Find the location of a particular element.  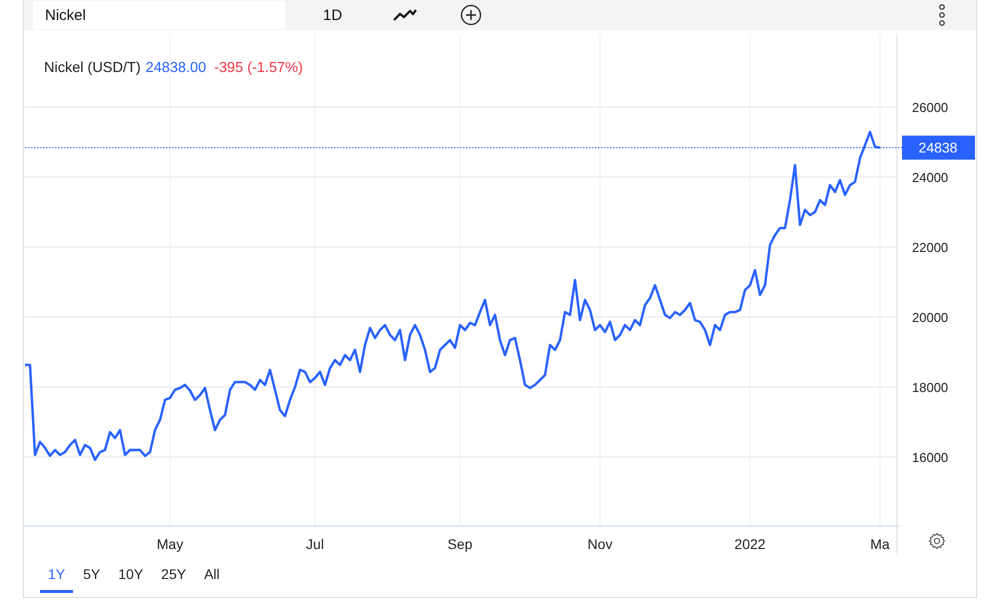

x-axis-label: Sep is located at coordinates (460, 544).